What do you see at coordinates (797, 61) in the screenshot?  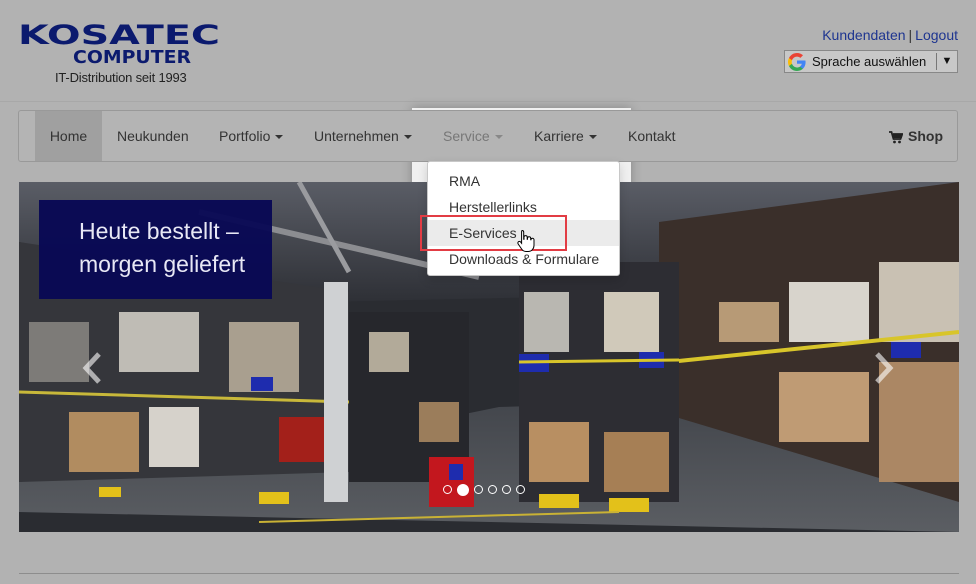 I see `google-g-icon` at bounding box center [797, 61].